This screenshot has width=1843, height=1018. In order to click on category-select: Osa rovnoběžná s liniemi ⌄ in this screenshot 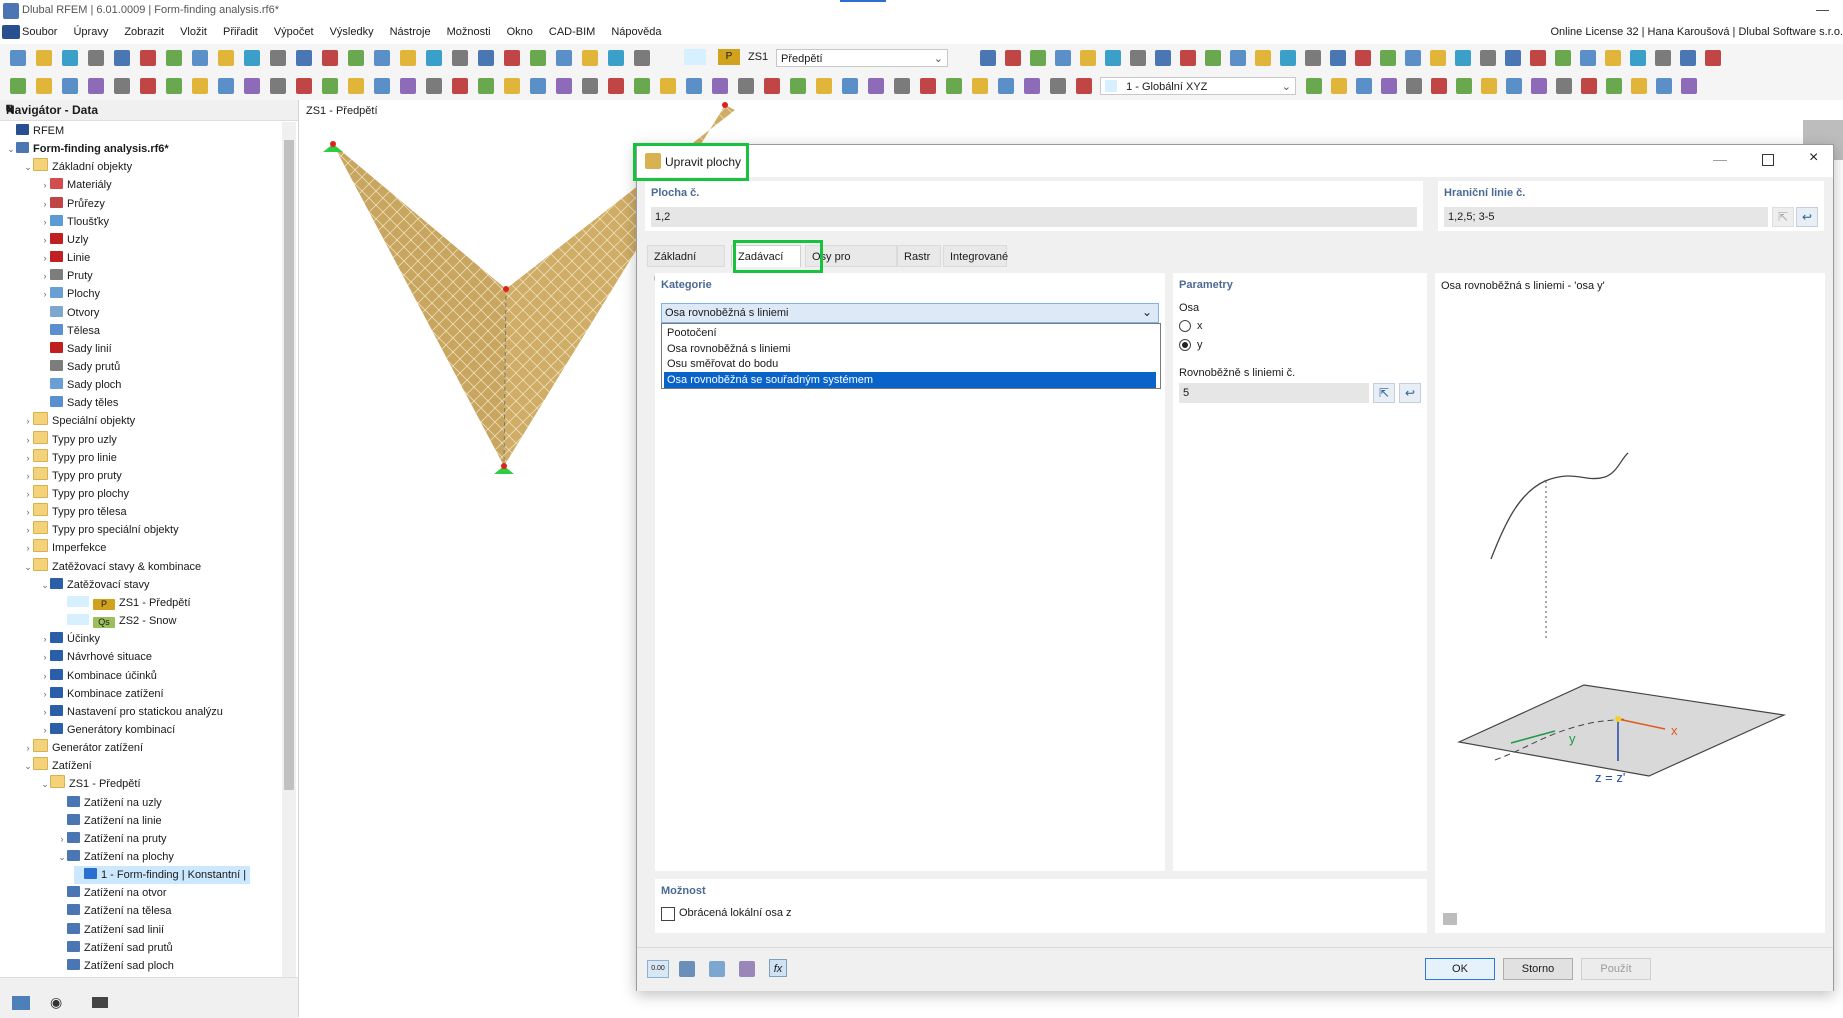, I will do `click(910, 313)`.